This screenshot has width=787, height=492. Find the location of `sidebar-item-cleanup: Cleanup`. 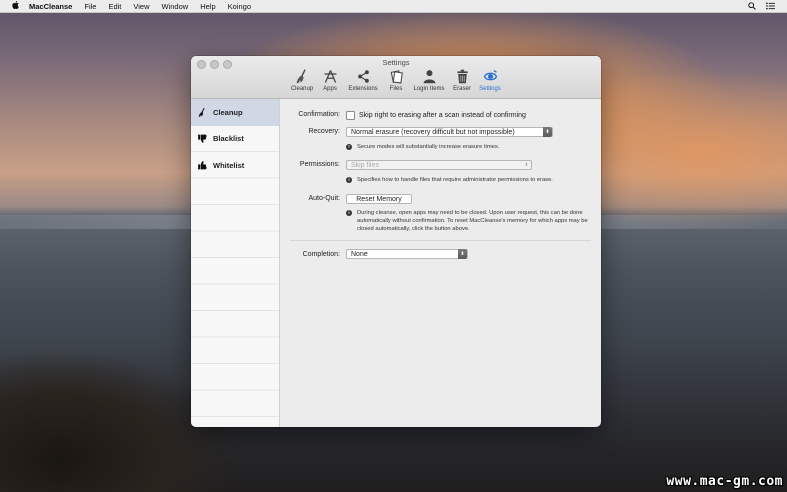

sidebar-item-cleanup: Cleanup is located at coordinates (235, 112).